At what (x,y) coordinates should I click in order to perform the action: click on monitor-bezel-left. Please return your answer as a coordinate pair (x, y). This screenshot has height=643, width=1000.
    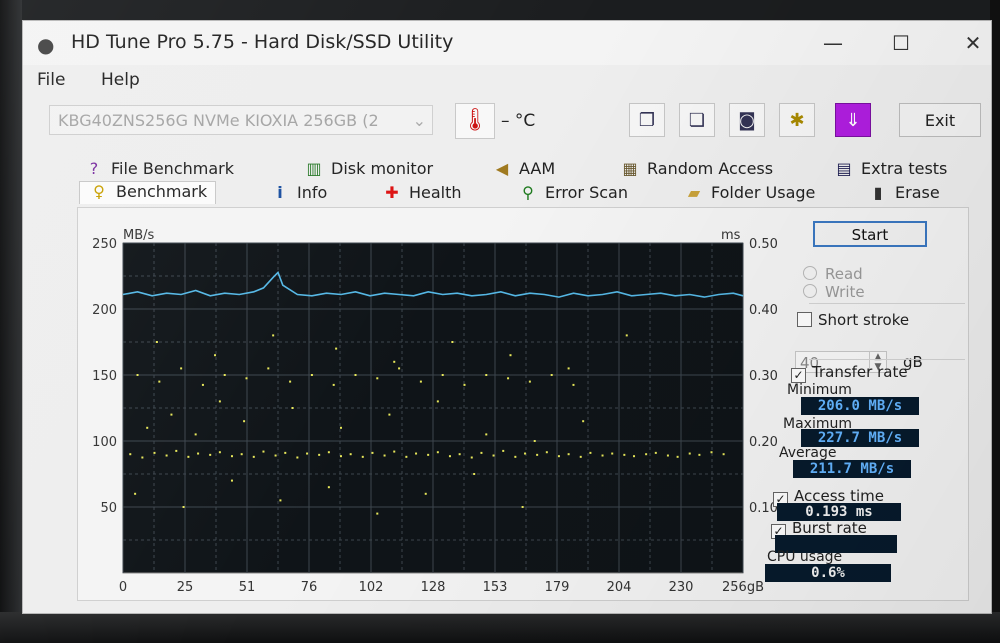
    Looking at the image, I should click on (11, 321).